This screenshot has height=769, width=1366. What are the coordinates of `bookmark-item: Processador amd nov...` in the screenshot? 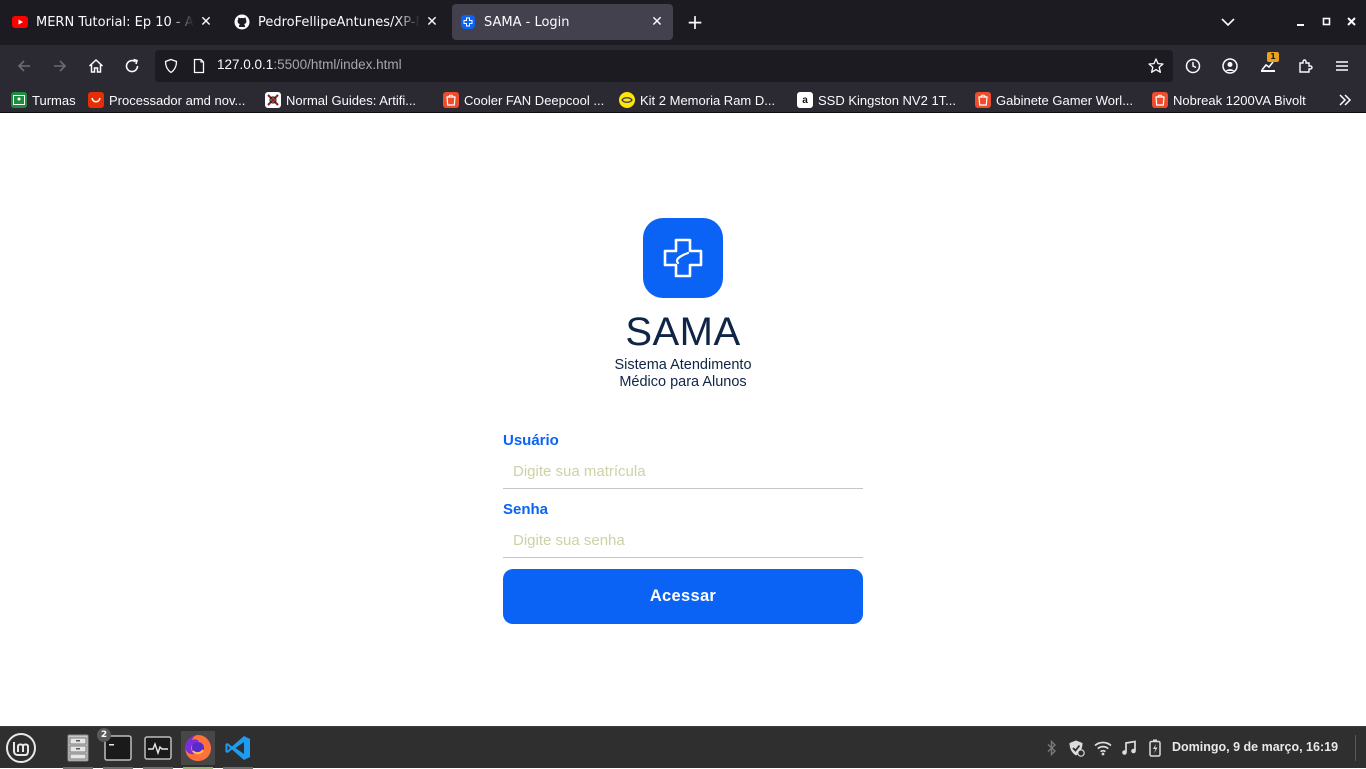 It's located at (166, 100).